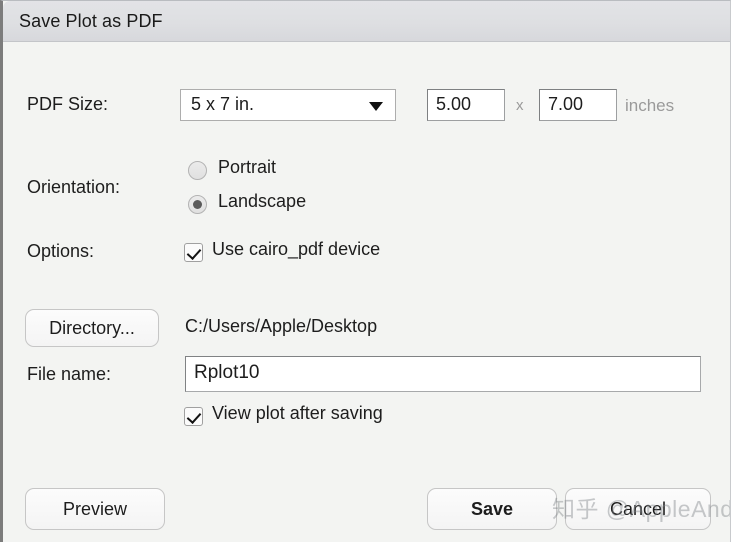 The width and height of the screenshot is (731, 542). What do you see at coordinates (366, 21) in the screenshot?
I see `dialog-titlebar: Save Plot as PDF` at bounding box center [366, 21].